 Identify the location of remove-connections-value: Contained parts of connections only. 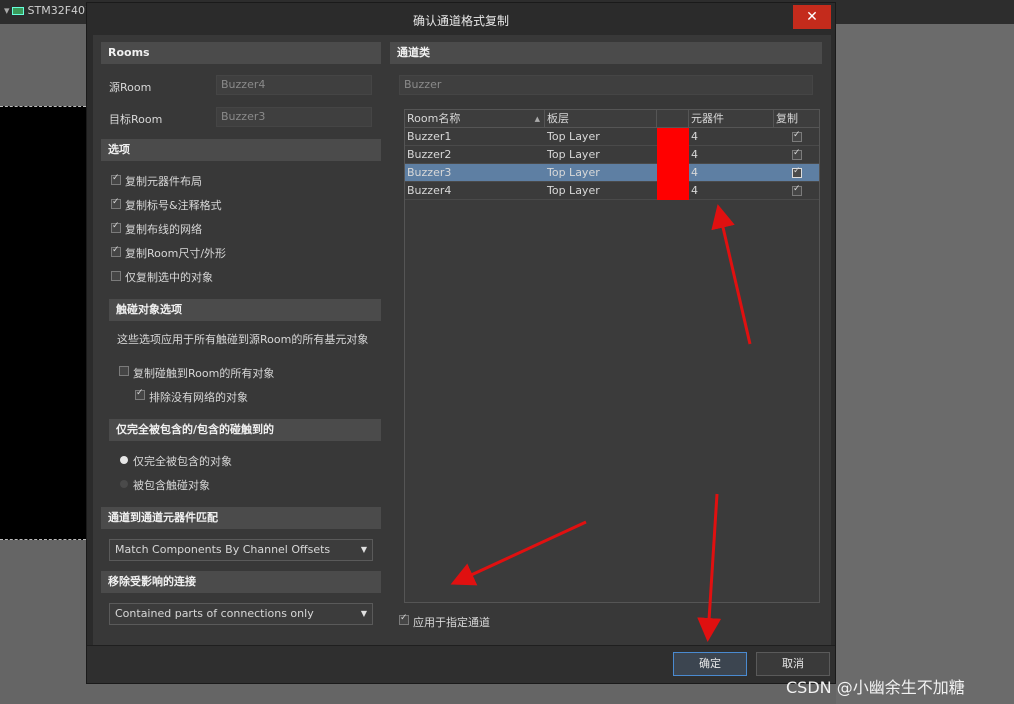
(214, 613).